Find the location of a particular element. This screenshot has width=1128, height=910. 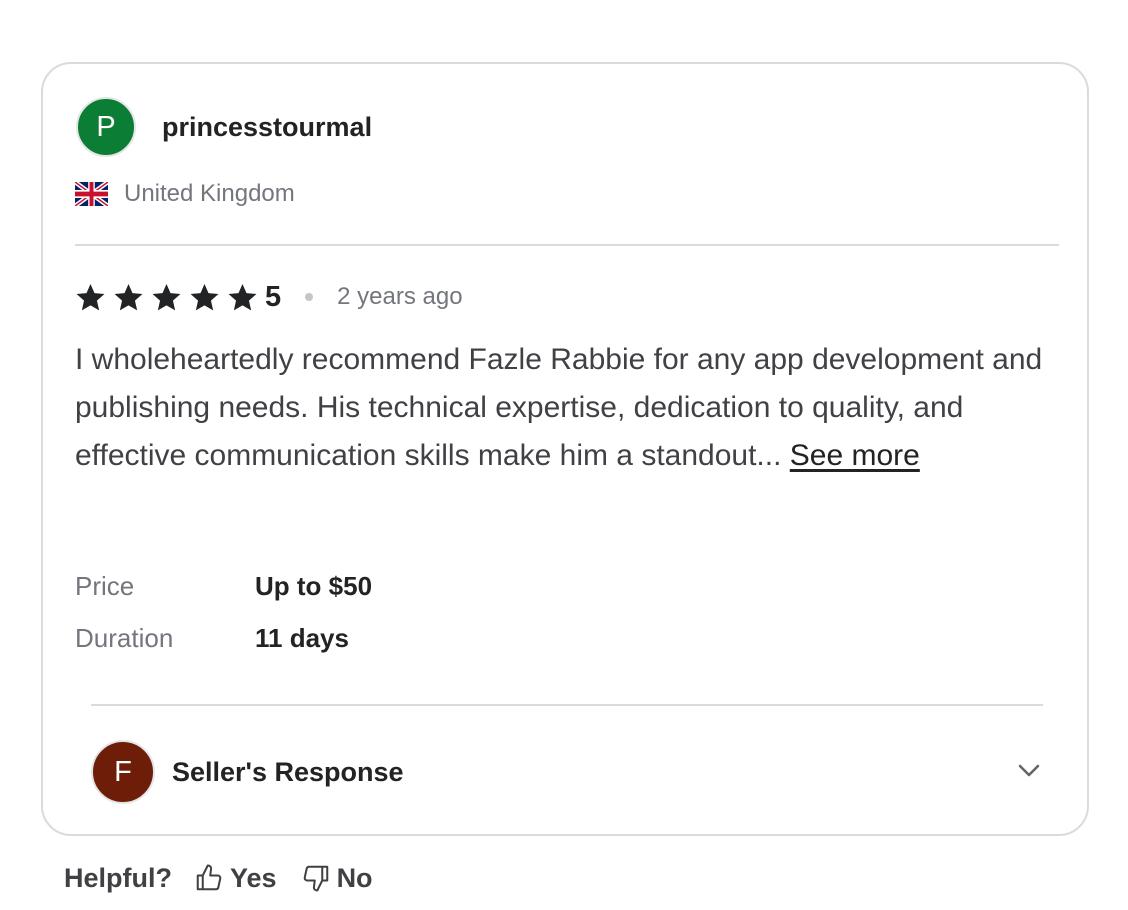

star-rating is located at coordinates (170, 297).